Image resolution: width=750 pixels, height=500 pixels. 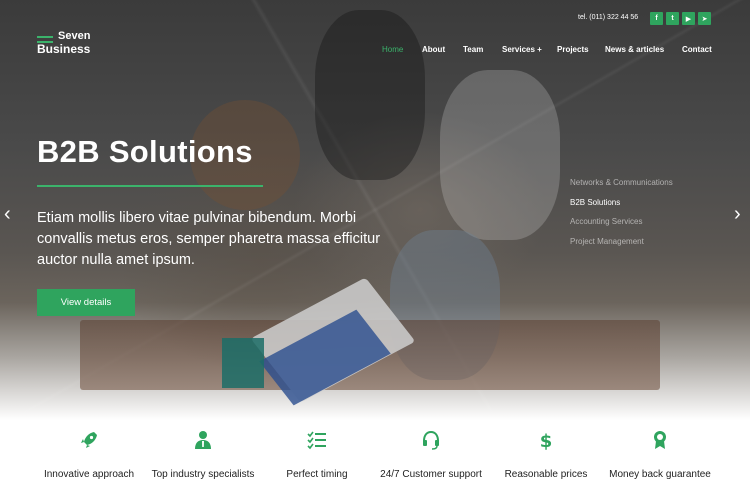 I want to click on feature-item: $ Reasonable prices, so click(x=546, y=455).